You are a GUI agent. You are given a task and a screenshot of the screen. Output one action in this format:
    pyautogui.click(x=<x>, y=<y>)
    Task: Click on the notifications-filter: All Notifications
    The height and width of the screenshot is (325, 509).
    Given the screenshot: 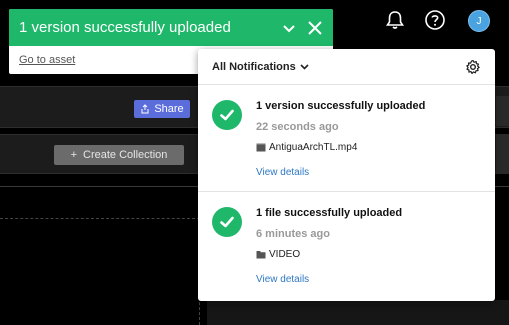 What is the action you would take?
    pyautogui.click(x=254, y=67)
    